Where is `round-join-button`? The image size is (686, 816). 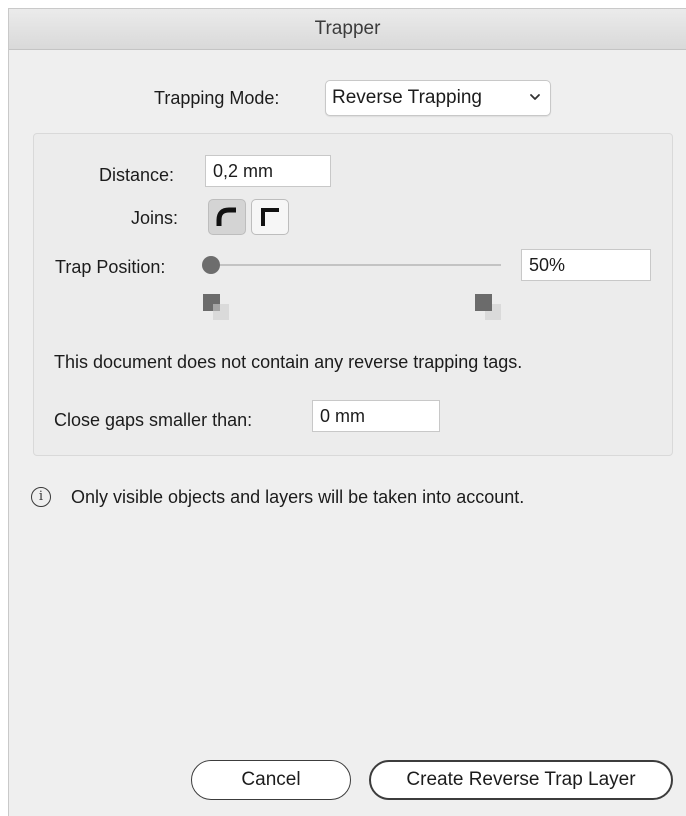
round-join-button is located at coordinates (227, 217).